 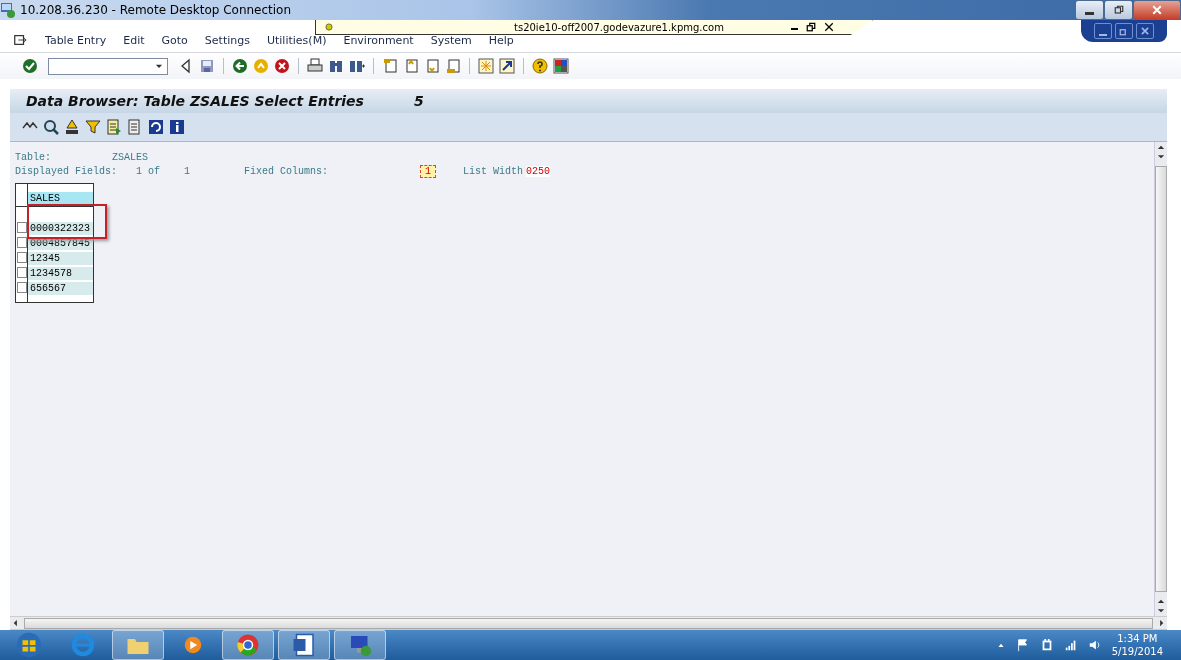 I want to click on last-page-icon, so click(x=453, y=66).